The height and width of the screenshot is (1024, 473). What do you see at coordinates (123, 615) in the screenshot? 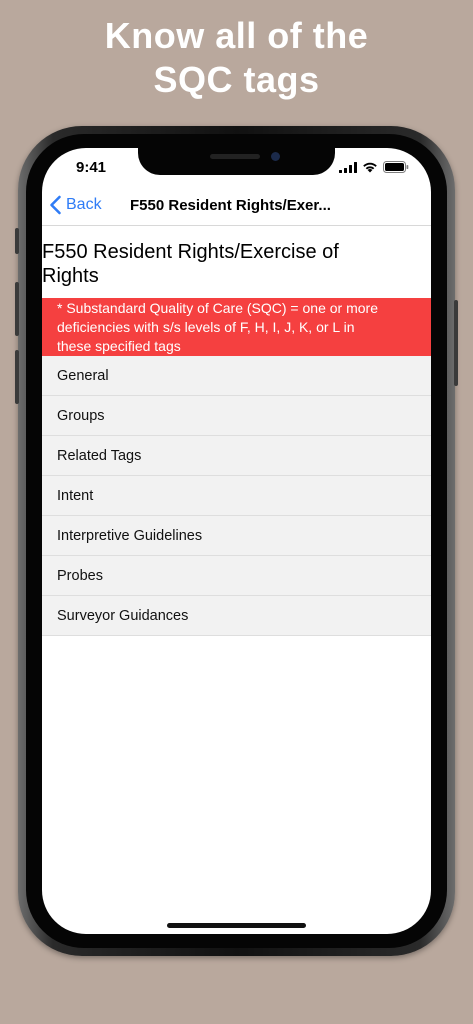
I see `list-item-label: Surveyor Guidances` at bounding box center [123, 615].